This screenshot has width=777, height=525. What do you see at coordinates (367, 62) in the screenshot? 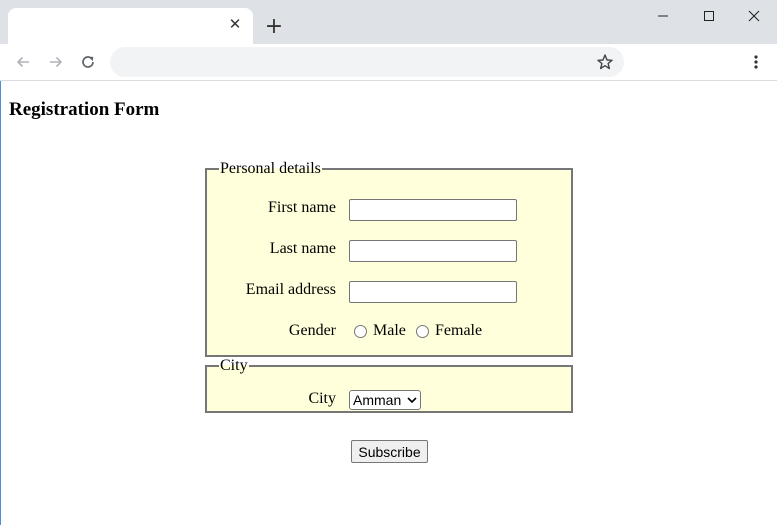
I see `address-bar` at bounding box center [367, 62].